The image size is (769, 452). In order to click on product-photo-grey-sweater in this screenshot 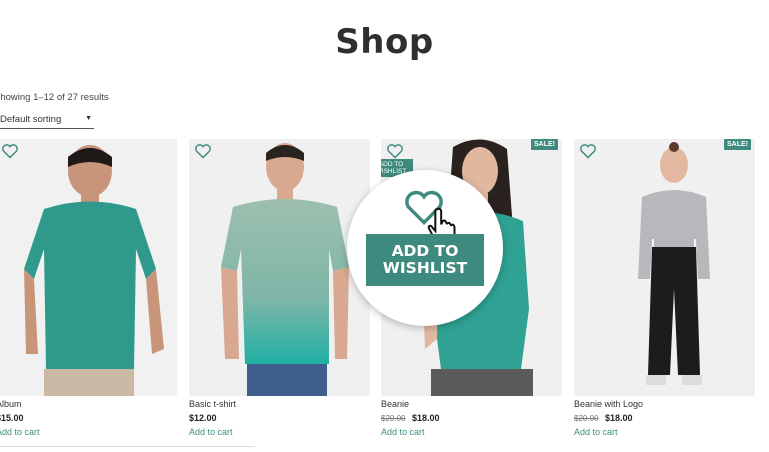, I will do `click(664, 267)`.